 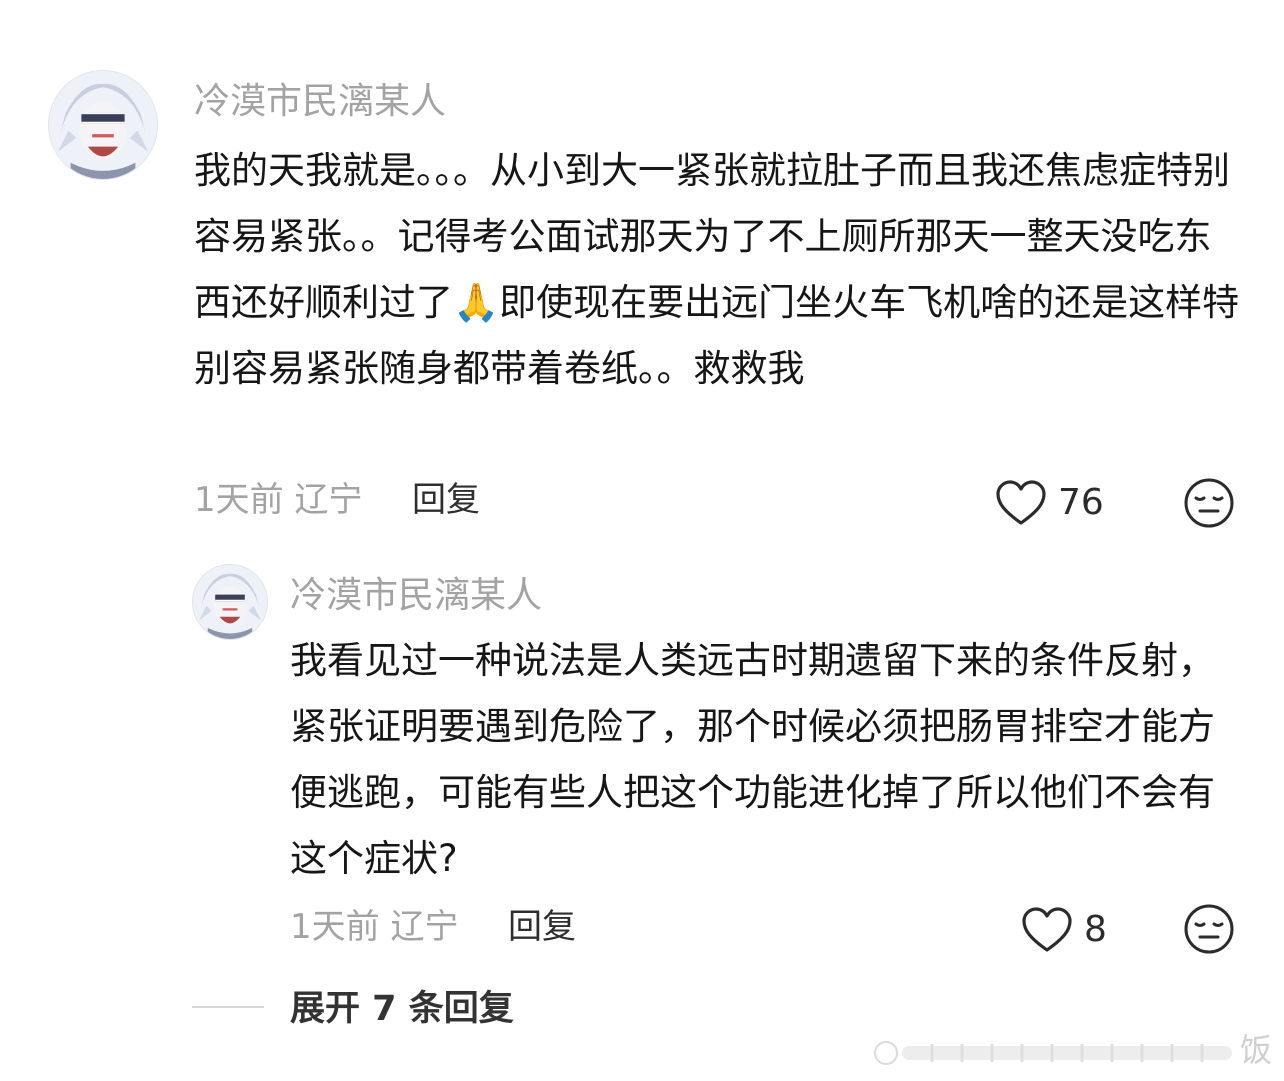 What do you see at coordinates (320, 102) in the screenshot?
I see `comment-username: 冷漠市民漓某人` at bounding box center [320, 102].